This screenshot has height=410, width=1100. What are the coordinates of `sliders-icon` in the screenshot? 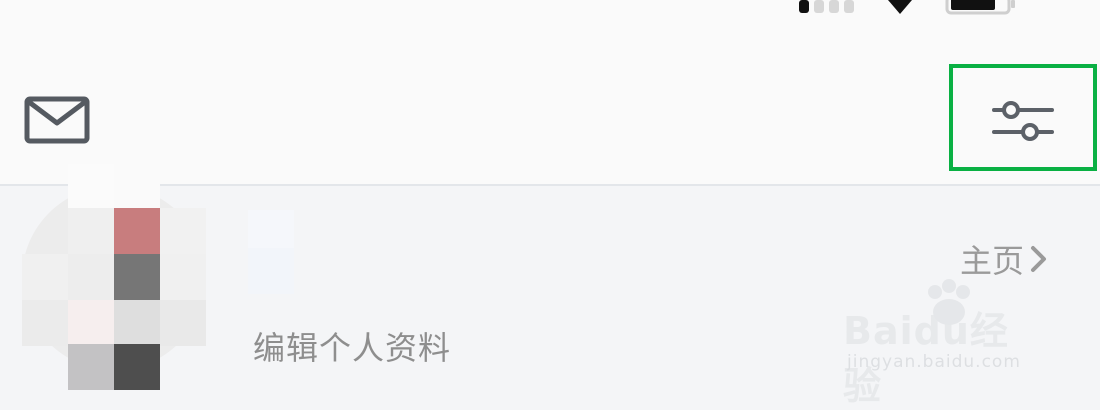 It's located at (1023, 120).